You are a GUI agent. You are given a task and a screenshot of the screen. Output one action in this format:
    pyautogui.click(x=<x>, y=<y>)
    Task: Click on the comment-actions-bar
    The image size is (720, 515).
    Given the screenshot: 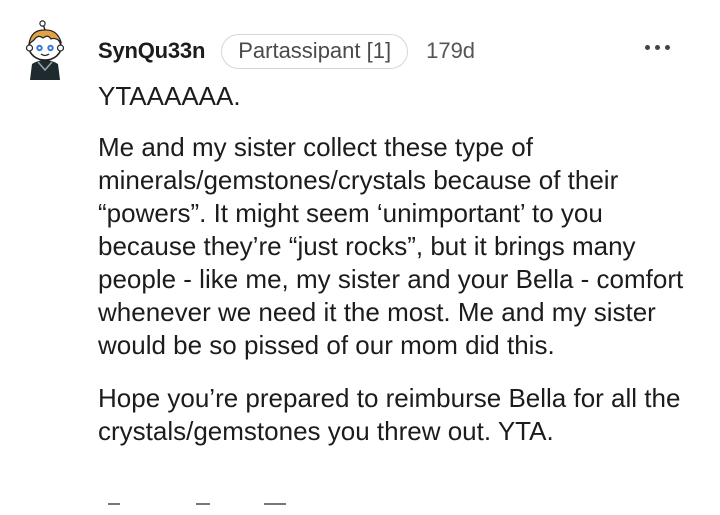 What is the action you would take?
    pyautogui.click(x=248, y=509)
    